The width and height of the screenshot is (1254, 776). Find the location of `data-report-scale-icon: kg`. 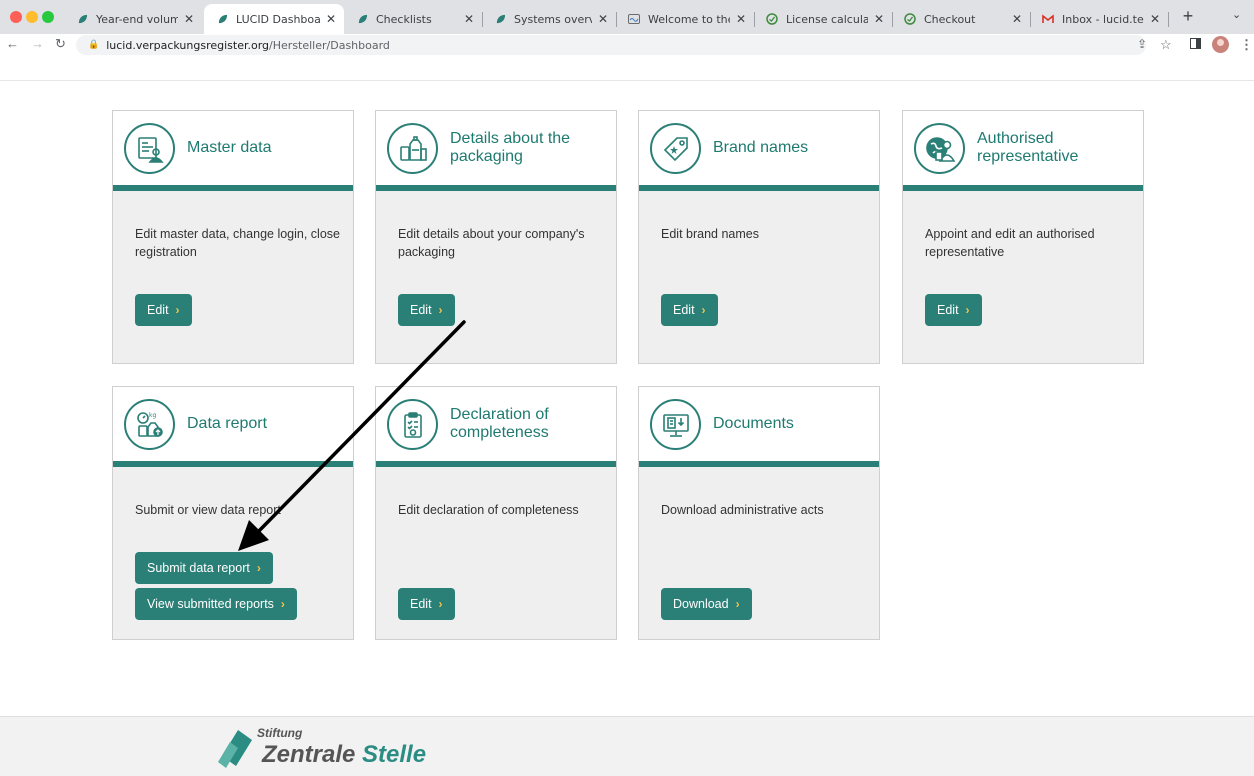

data-report-scale-icon: kg is located at coordinates (149, 424).